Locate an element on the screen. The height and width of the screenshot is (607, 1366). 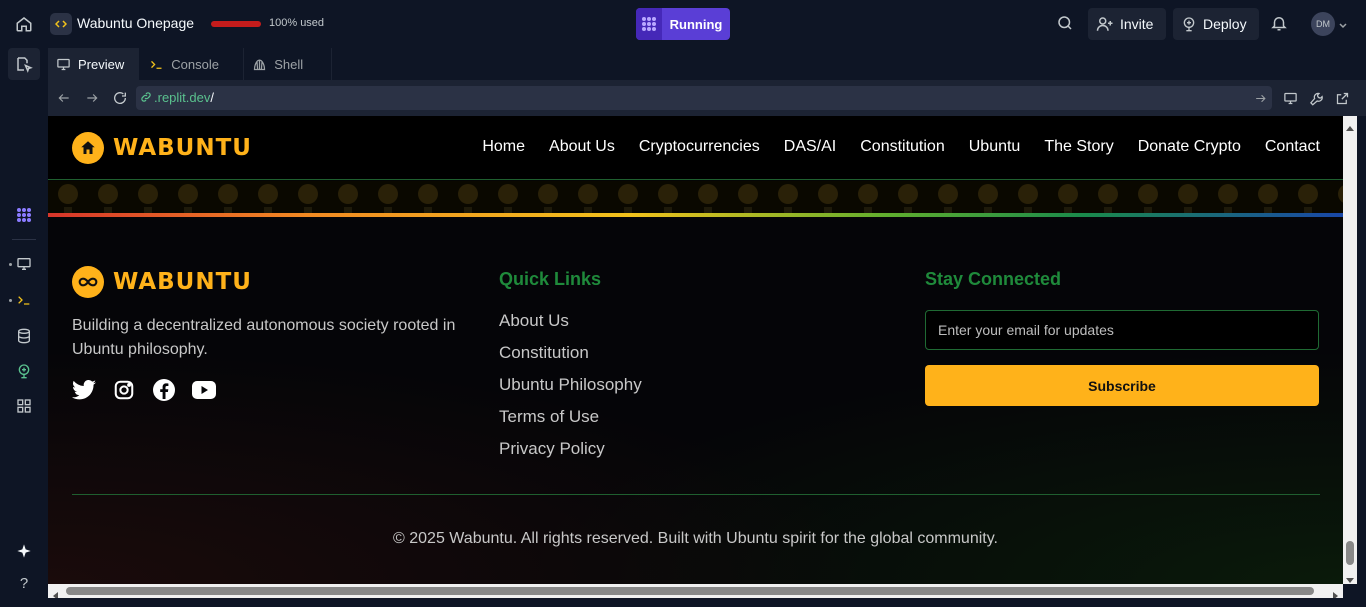
tab-console: Console is located at coordinates (192, 64).